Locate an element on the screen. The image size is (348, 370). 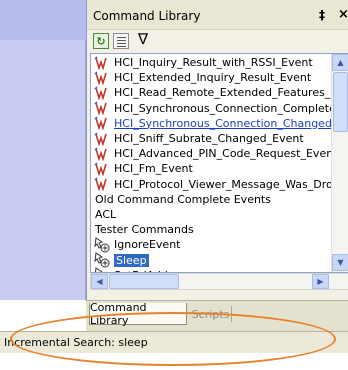
list-item-label: Sleep is located at coordinates (131, 260).